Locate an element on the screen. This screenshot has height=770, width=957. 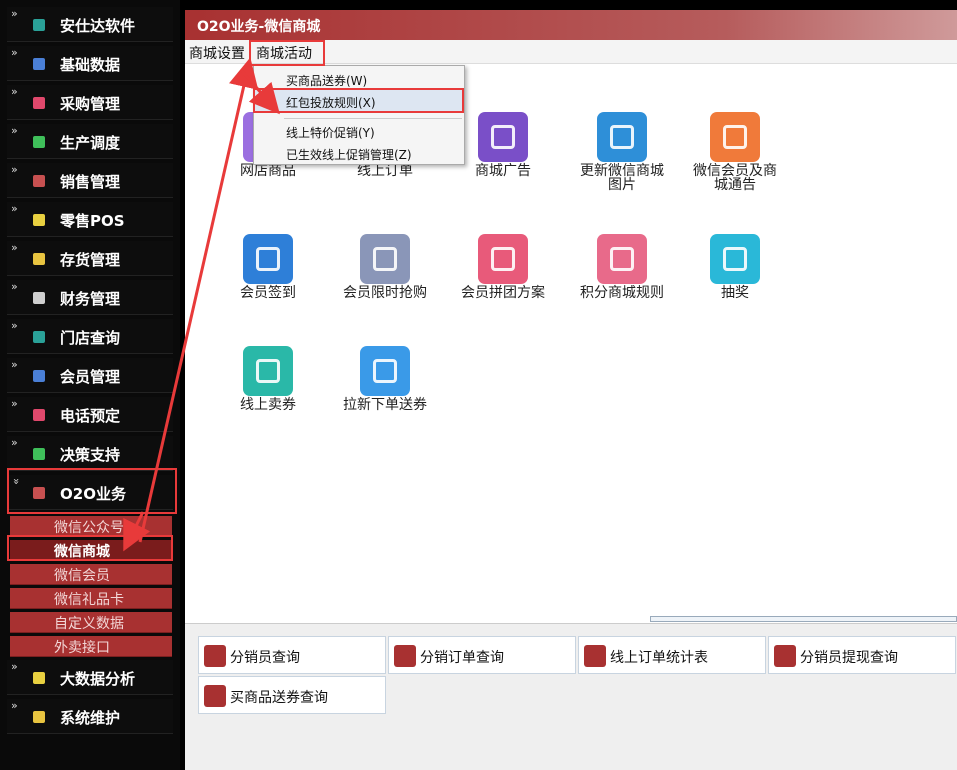
sidebar-item-6: » 存货管理 is located at coordinates (90, 258).